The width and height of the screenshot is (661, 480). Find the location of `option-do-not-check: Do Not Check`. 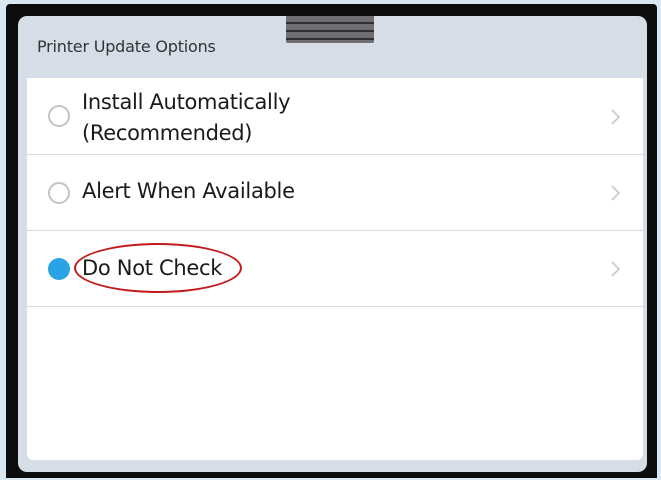

option-do-not-check: Do Not Check is located at coordinates (335, 269).